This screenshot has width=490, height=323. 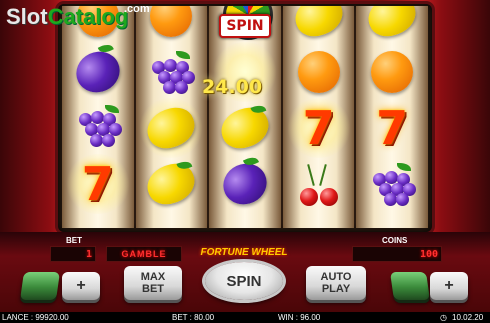 I want to click on coins-plus-button: +, so click(x=449, y=286).